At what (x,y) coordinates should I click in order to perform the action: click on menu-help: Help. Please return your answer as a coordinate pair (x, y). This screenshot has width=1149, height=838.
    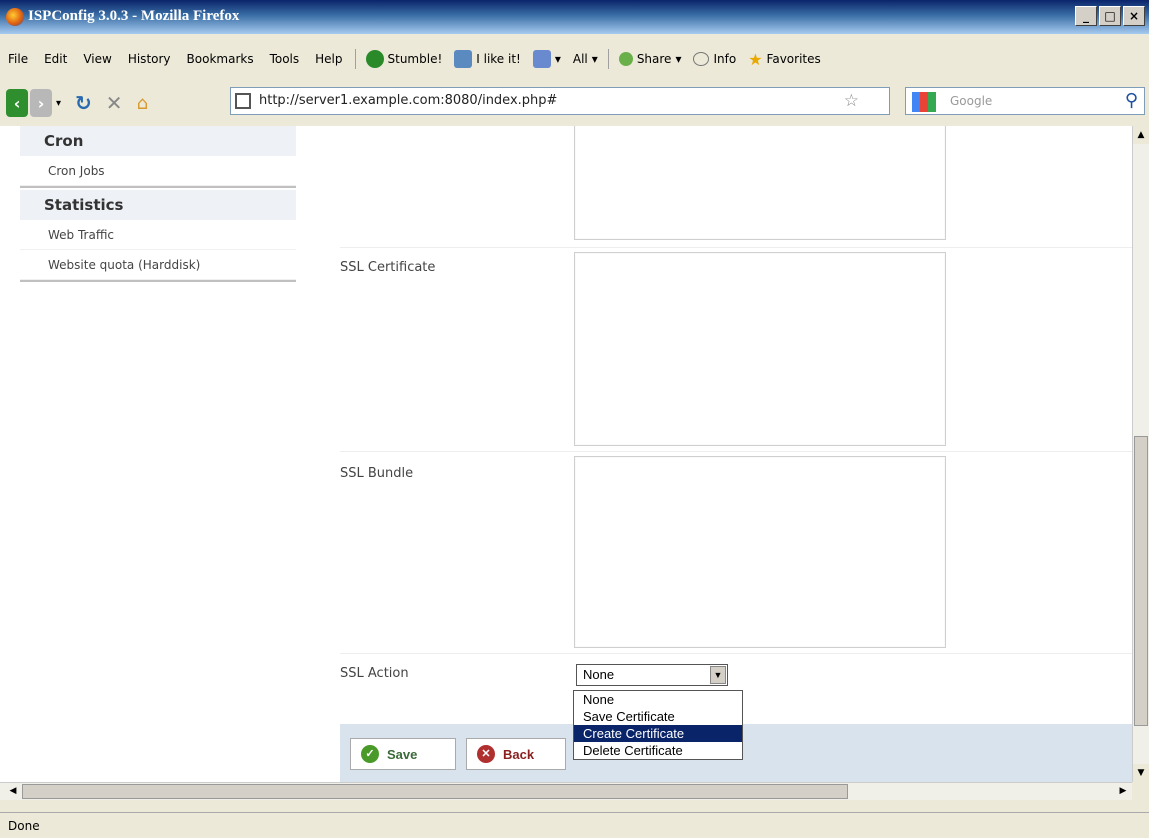
    Looking at the image, I should click on (328, 59).